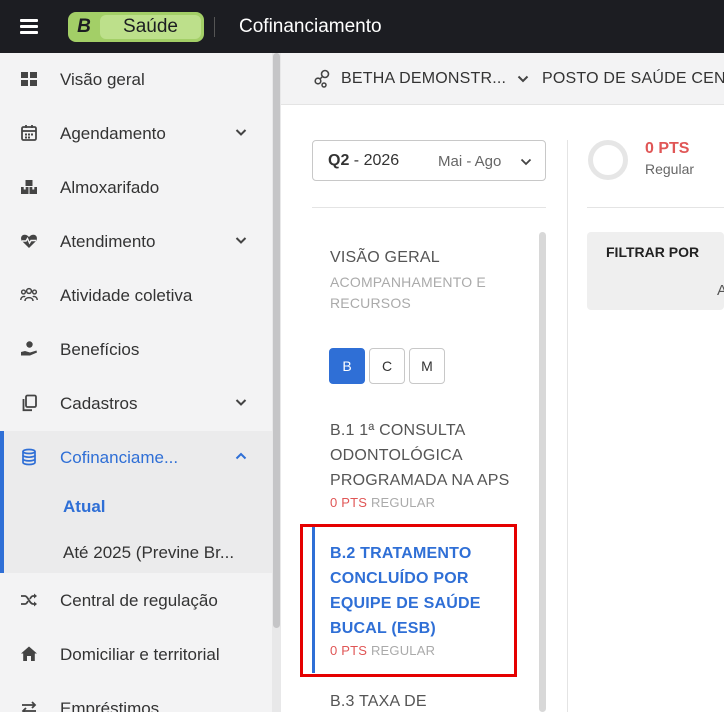 This screenshot has height=712, width=724. Describe the element at coordinates (310, 26) in the screenshot. I see `page-title: Cofinanciamento` at that location.